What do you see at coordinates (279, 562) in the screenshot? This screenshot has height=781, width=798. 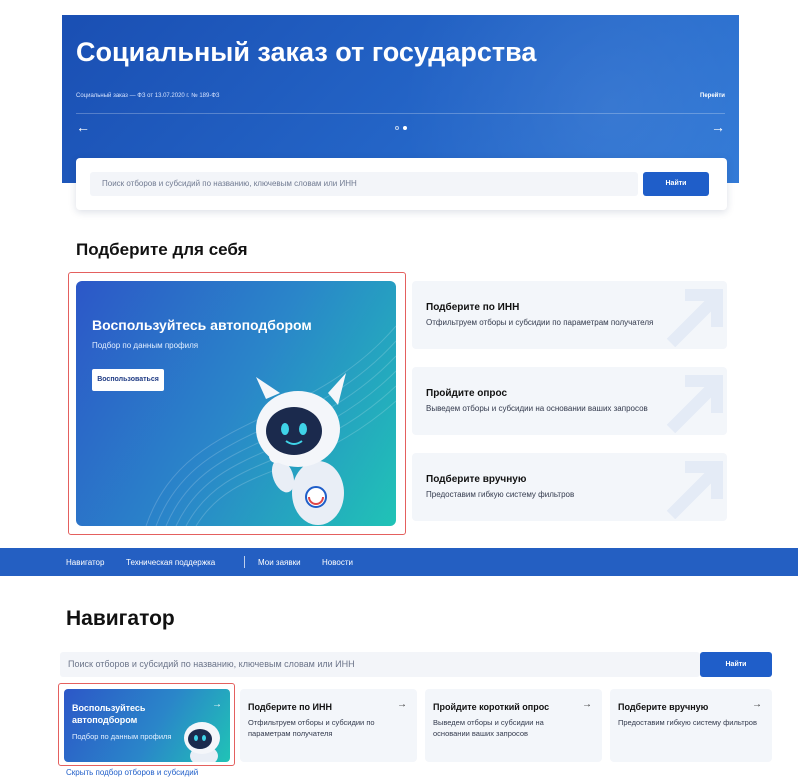 I see `nav-item-my-requests: Мои заявки` at bounding box center [279, 562].